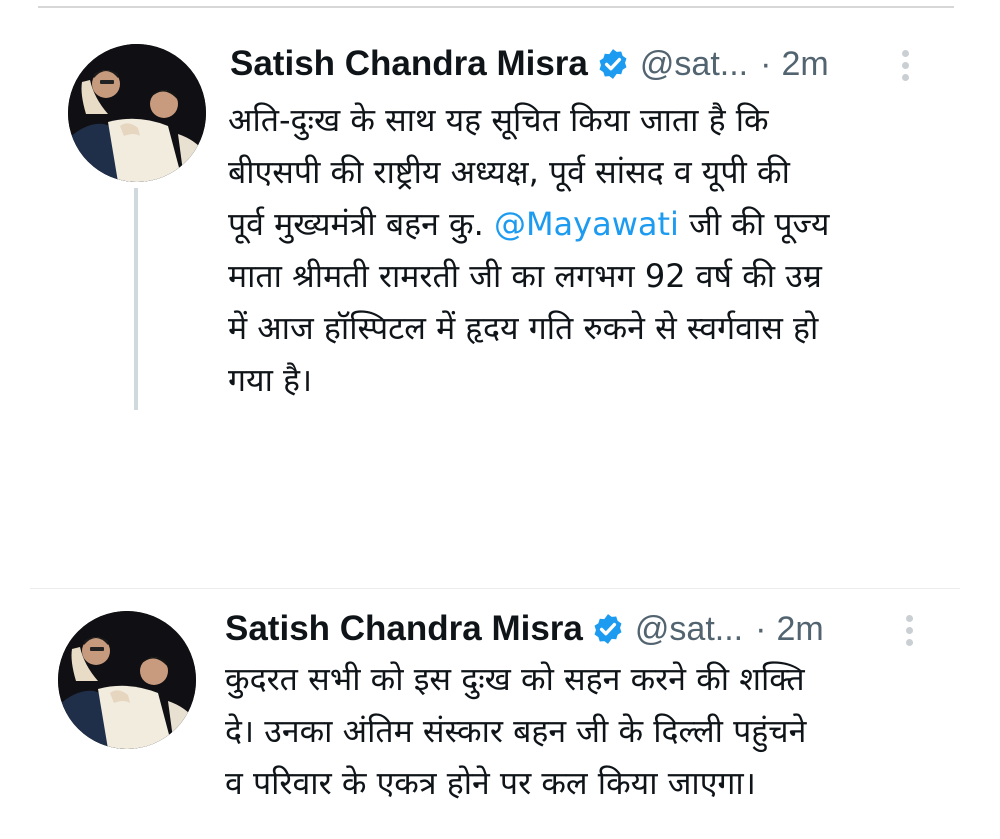 The width and height of the screenshot is (1000, 839). Describe the element at coordinates (490, 783) in the screenshot. I see `text-segment: व परिवार के एकत्र होने पर कल किया जाएगा।` at that location.